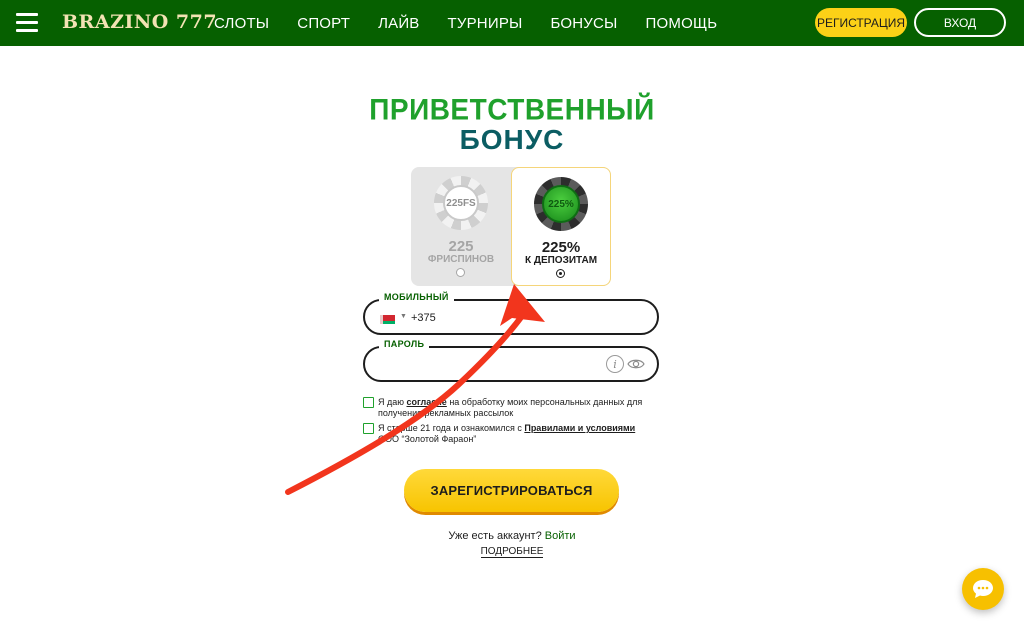 The image size is (1024, 625). I want to click on have-account-text: Уже есть аккаунт?, so click(495, 536).